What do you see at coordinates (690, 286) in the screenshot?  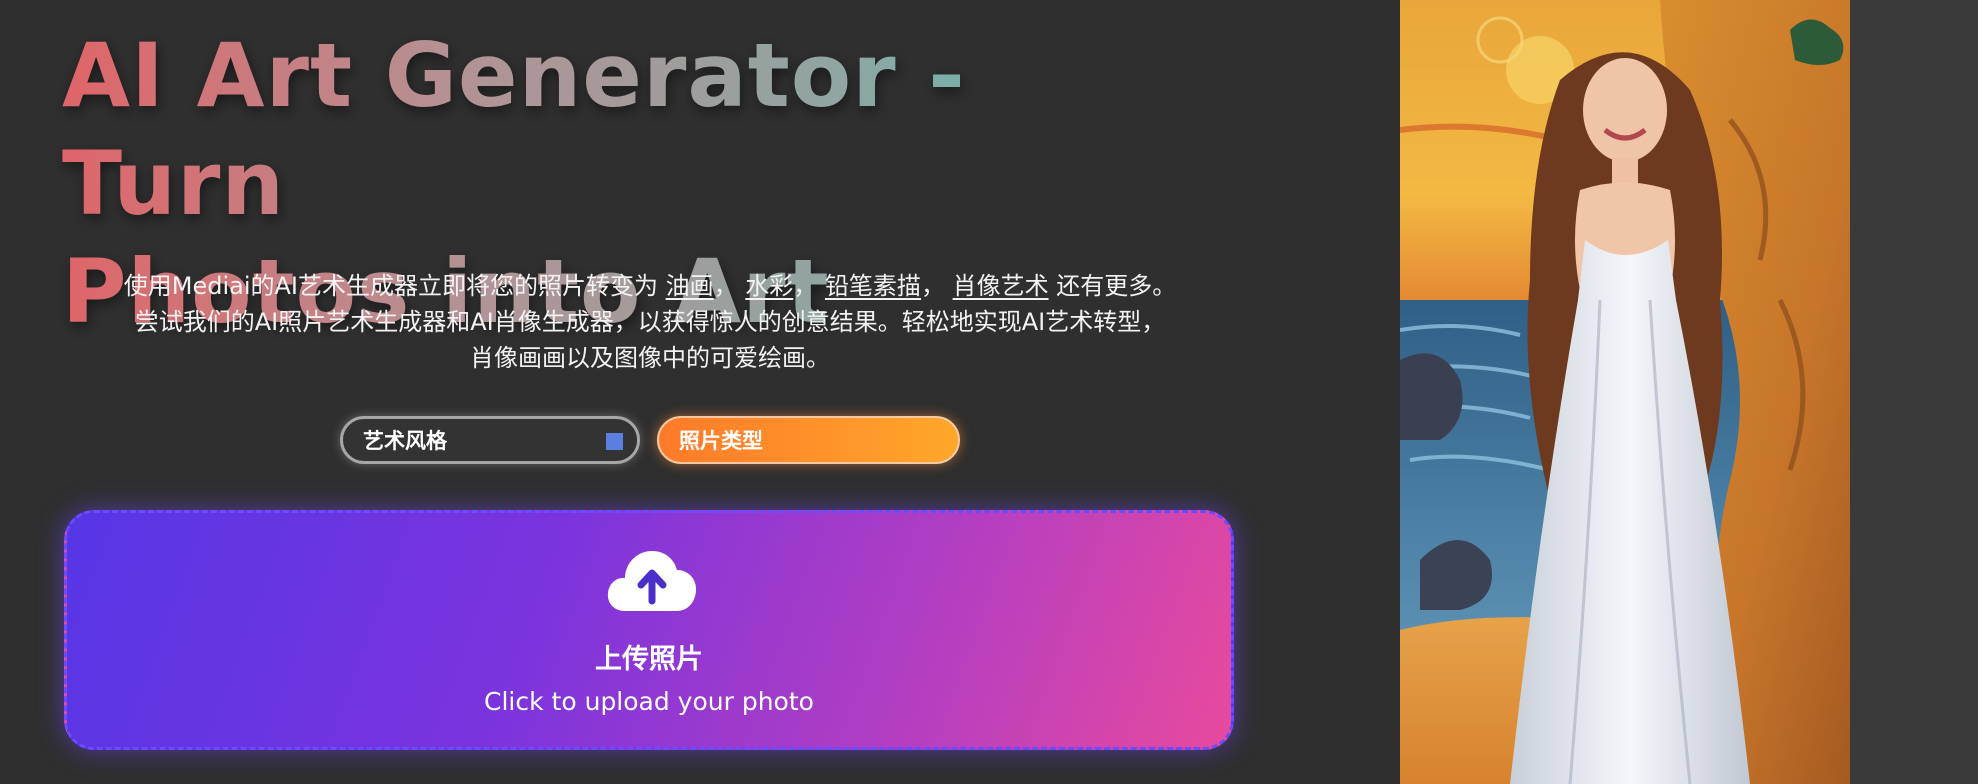 I see `link-oil-painting: 油画` at bounding box center [690, 286].